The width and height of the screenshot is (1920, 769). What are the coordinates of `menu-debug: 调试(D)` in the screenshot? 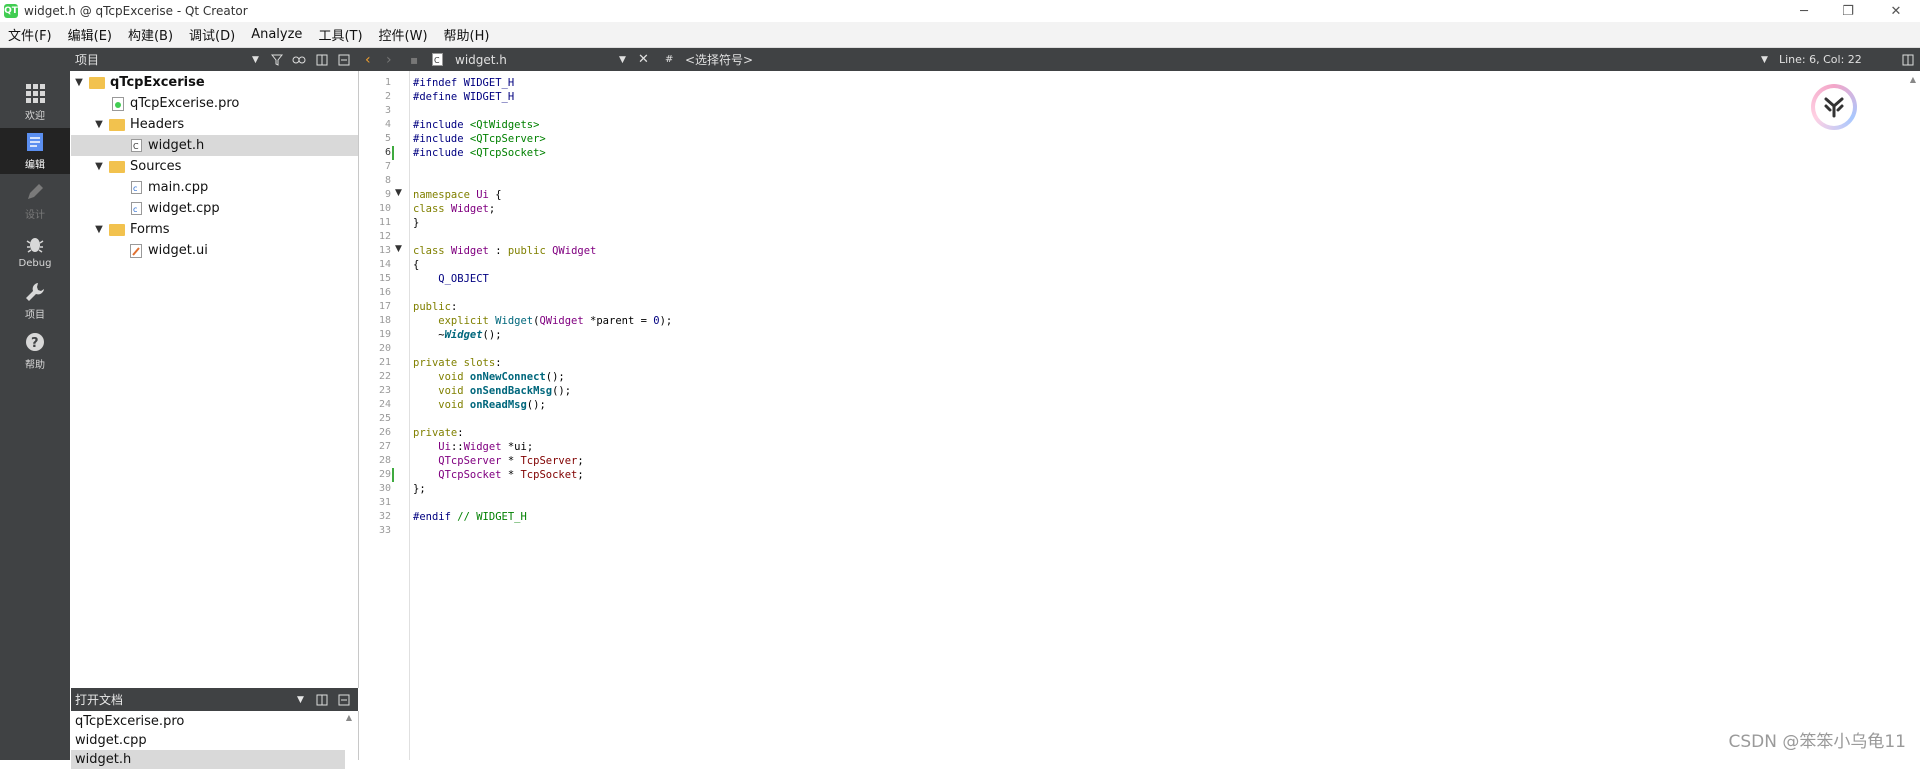 It's located at (212, 34).